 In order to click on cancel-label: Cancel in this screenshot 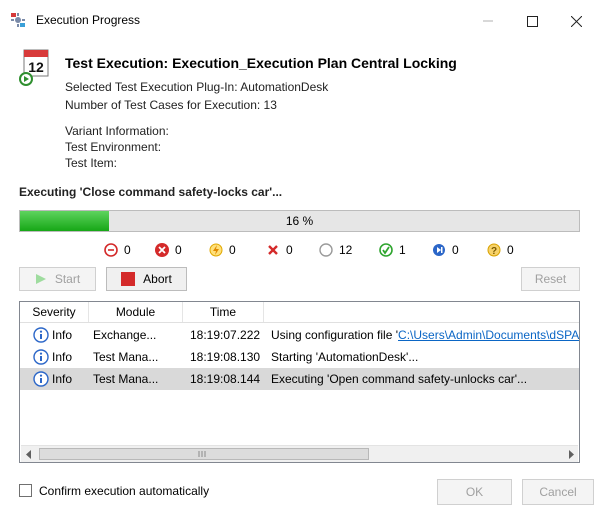, I will do `click(558, 492)`.